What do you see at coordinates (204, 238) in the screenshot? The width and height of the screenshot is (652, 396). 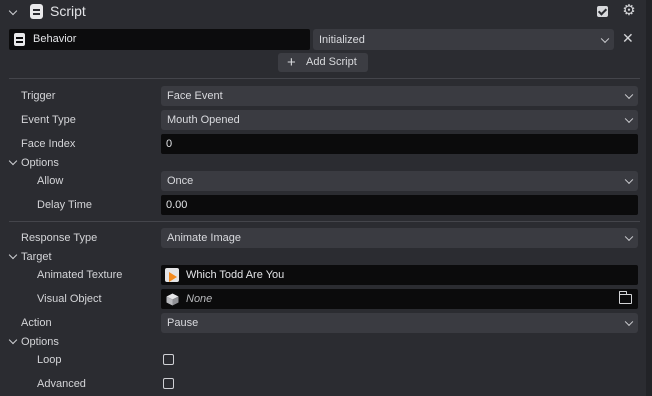 I see `response-type-value: Animate Image` at bounding box center [204, 238].